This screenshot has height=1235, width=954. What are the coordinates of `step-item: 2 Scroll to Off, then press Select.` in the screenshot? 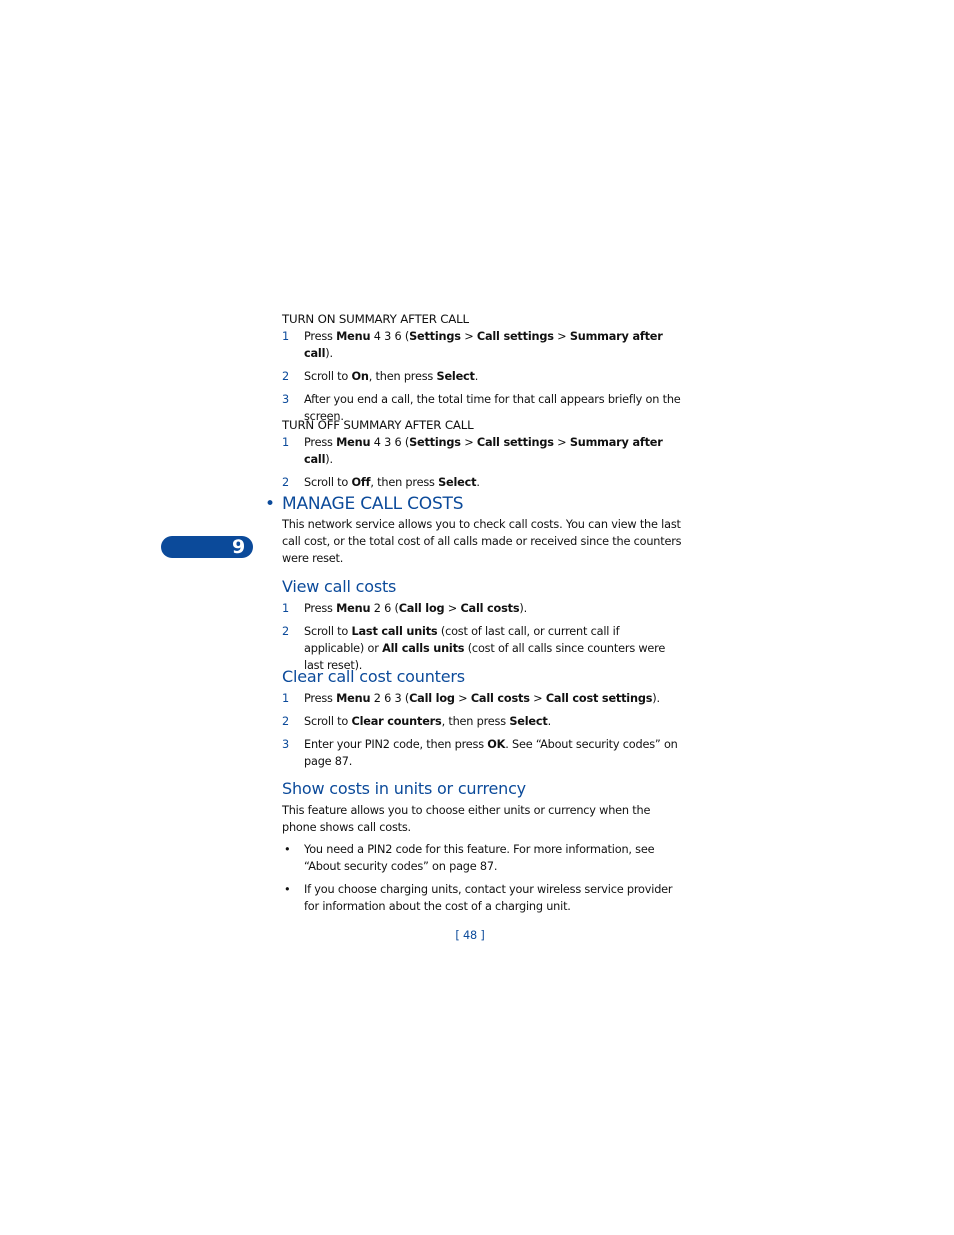 It's located at (482, 482).